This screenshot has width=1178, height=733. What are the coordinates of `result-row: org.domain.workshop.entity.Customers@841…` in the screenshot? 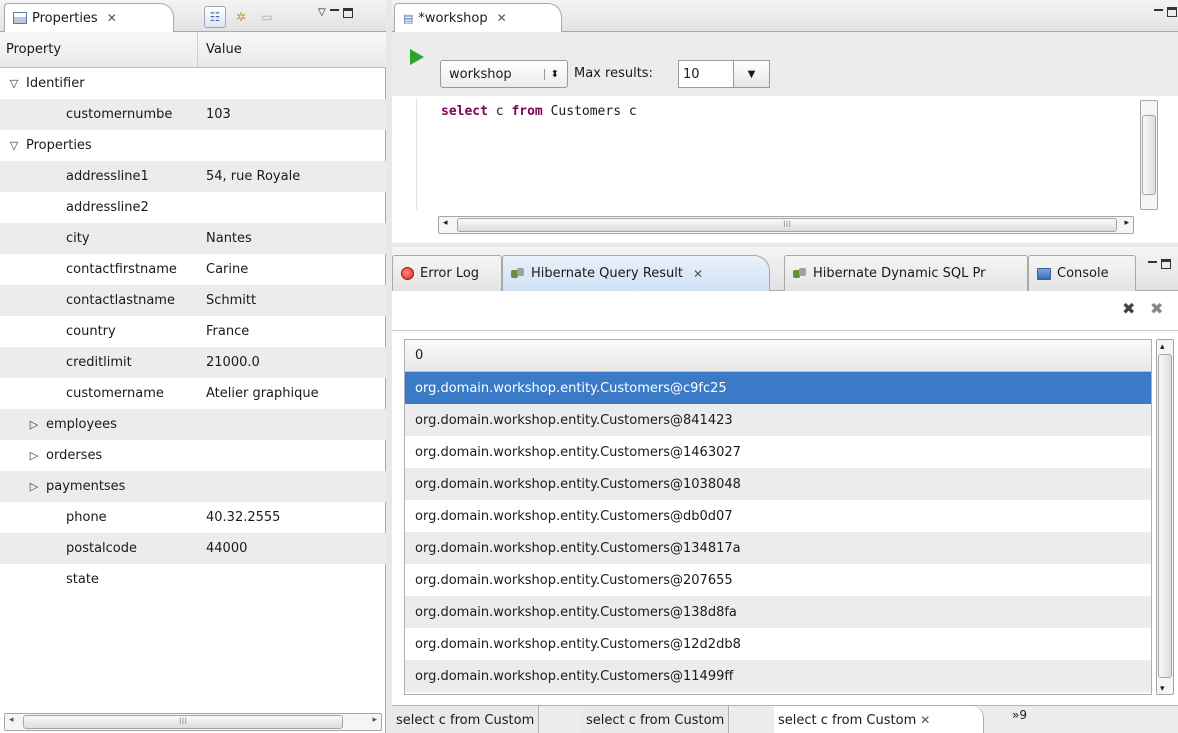 It's located at (778, 420).